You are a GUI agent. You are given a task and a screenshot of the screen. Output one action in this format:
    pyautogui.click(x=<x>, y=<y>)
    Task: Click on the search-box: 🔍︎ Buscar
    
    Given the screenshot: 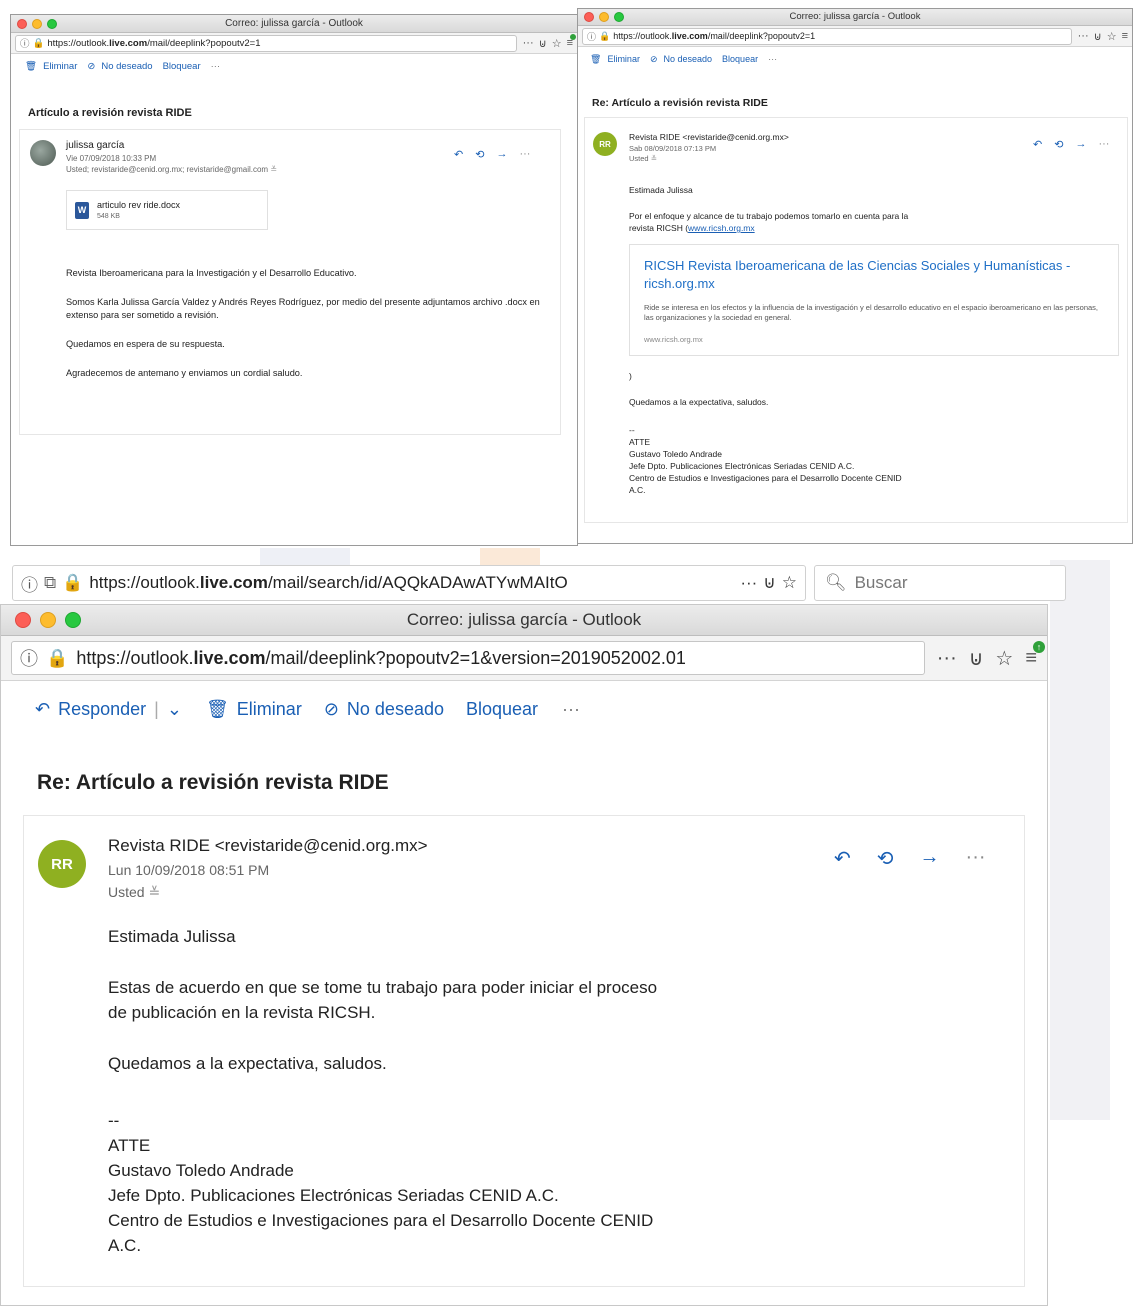 What is the action you would take?
    pyautogui.click(x=940, y=583)
    